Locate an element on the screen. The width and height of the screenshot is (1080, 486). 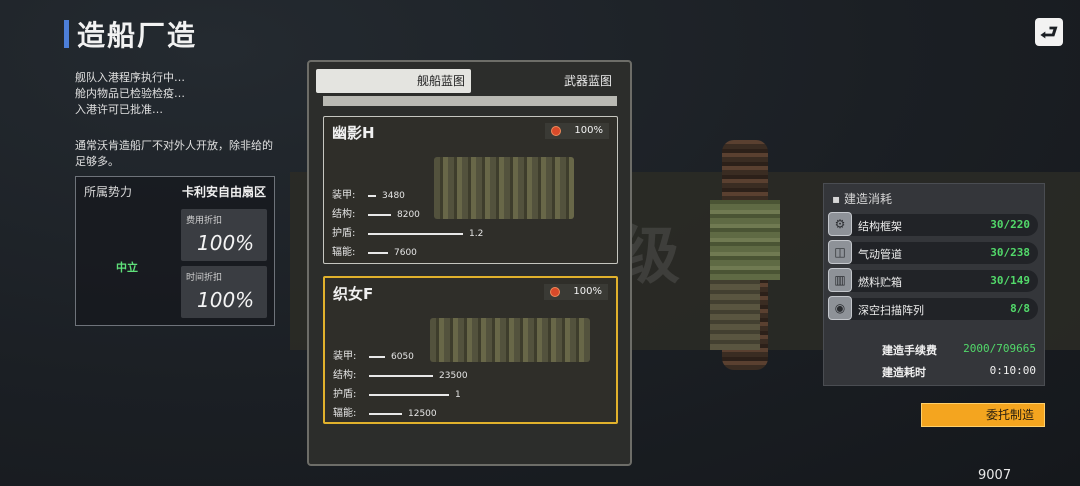
fee-discount-label: 费用折扣 is located at coordinates (204, 221).